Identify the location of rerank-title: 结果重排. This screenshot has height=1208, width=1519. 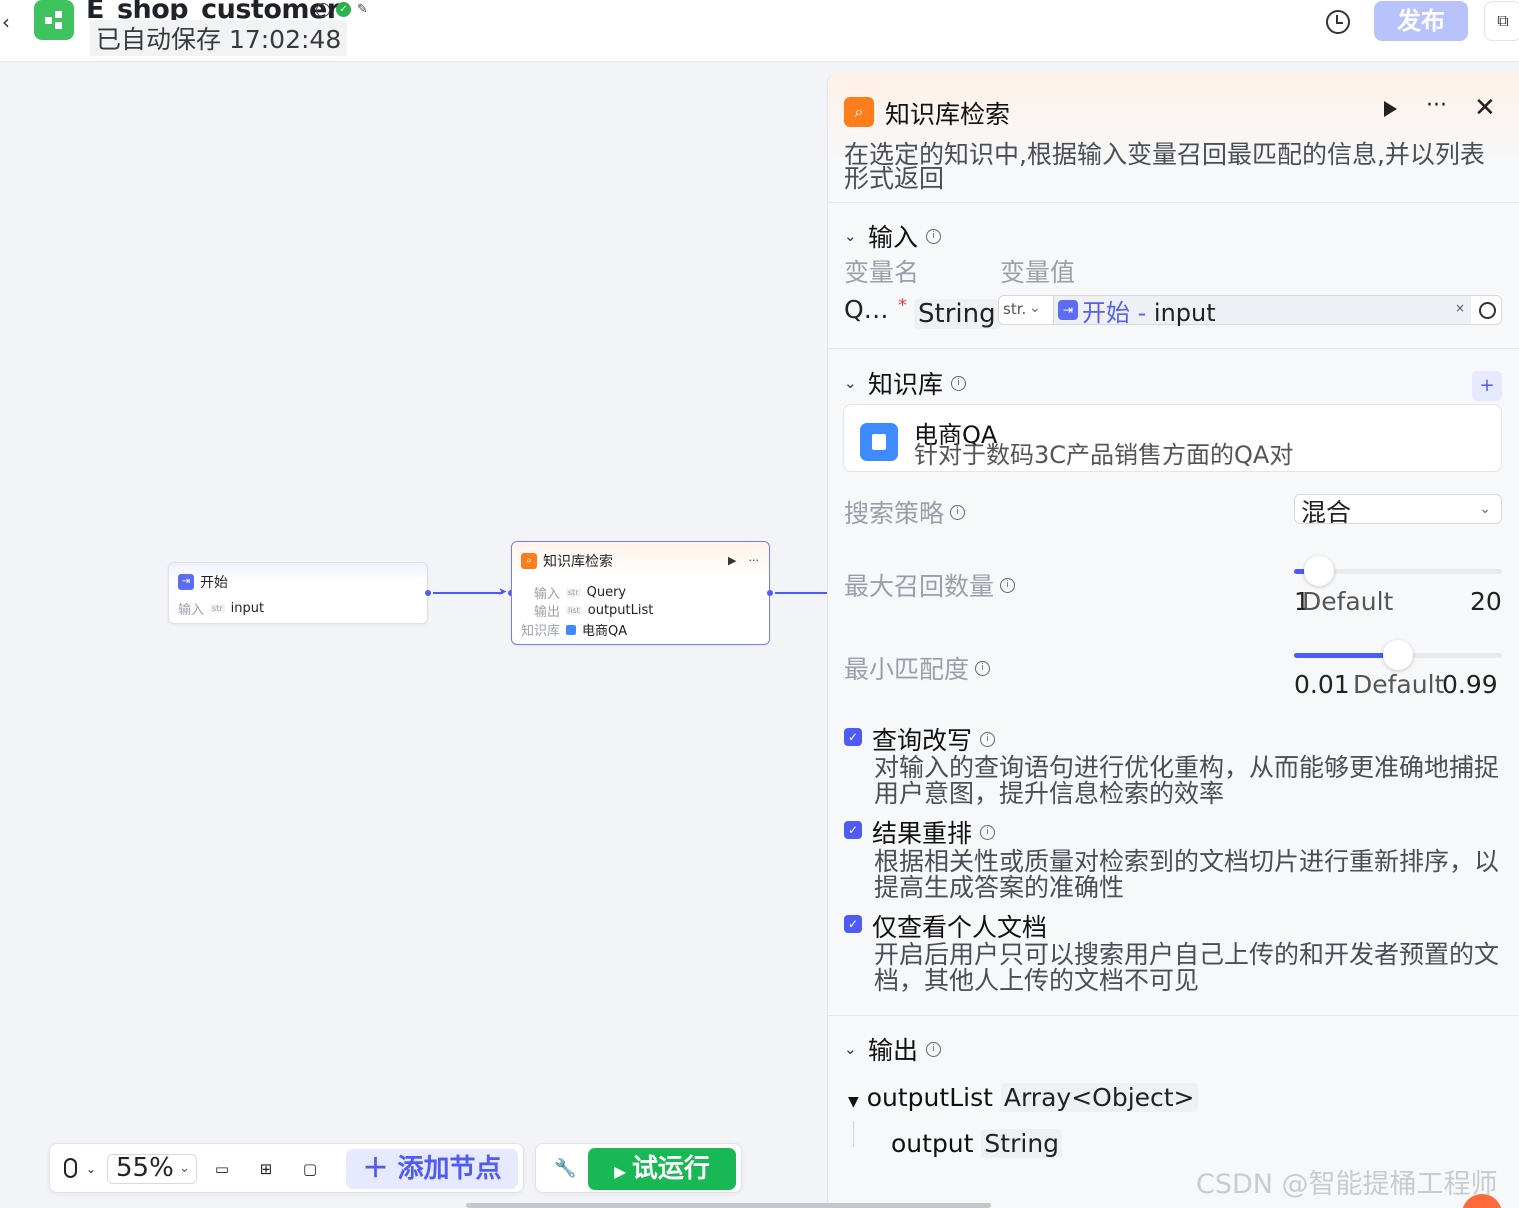
(922, 833).